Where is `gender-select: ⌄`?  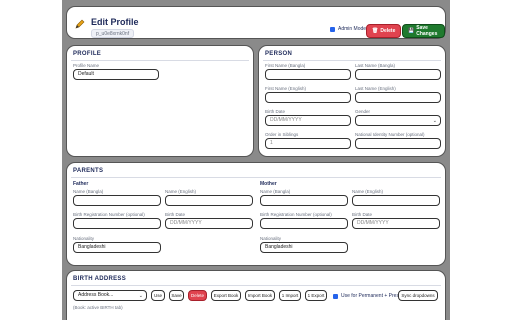
gender-select: ⌄ is located at coordinates (398, 120).